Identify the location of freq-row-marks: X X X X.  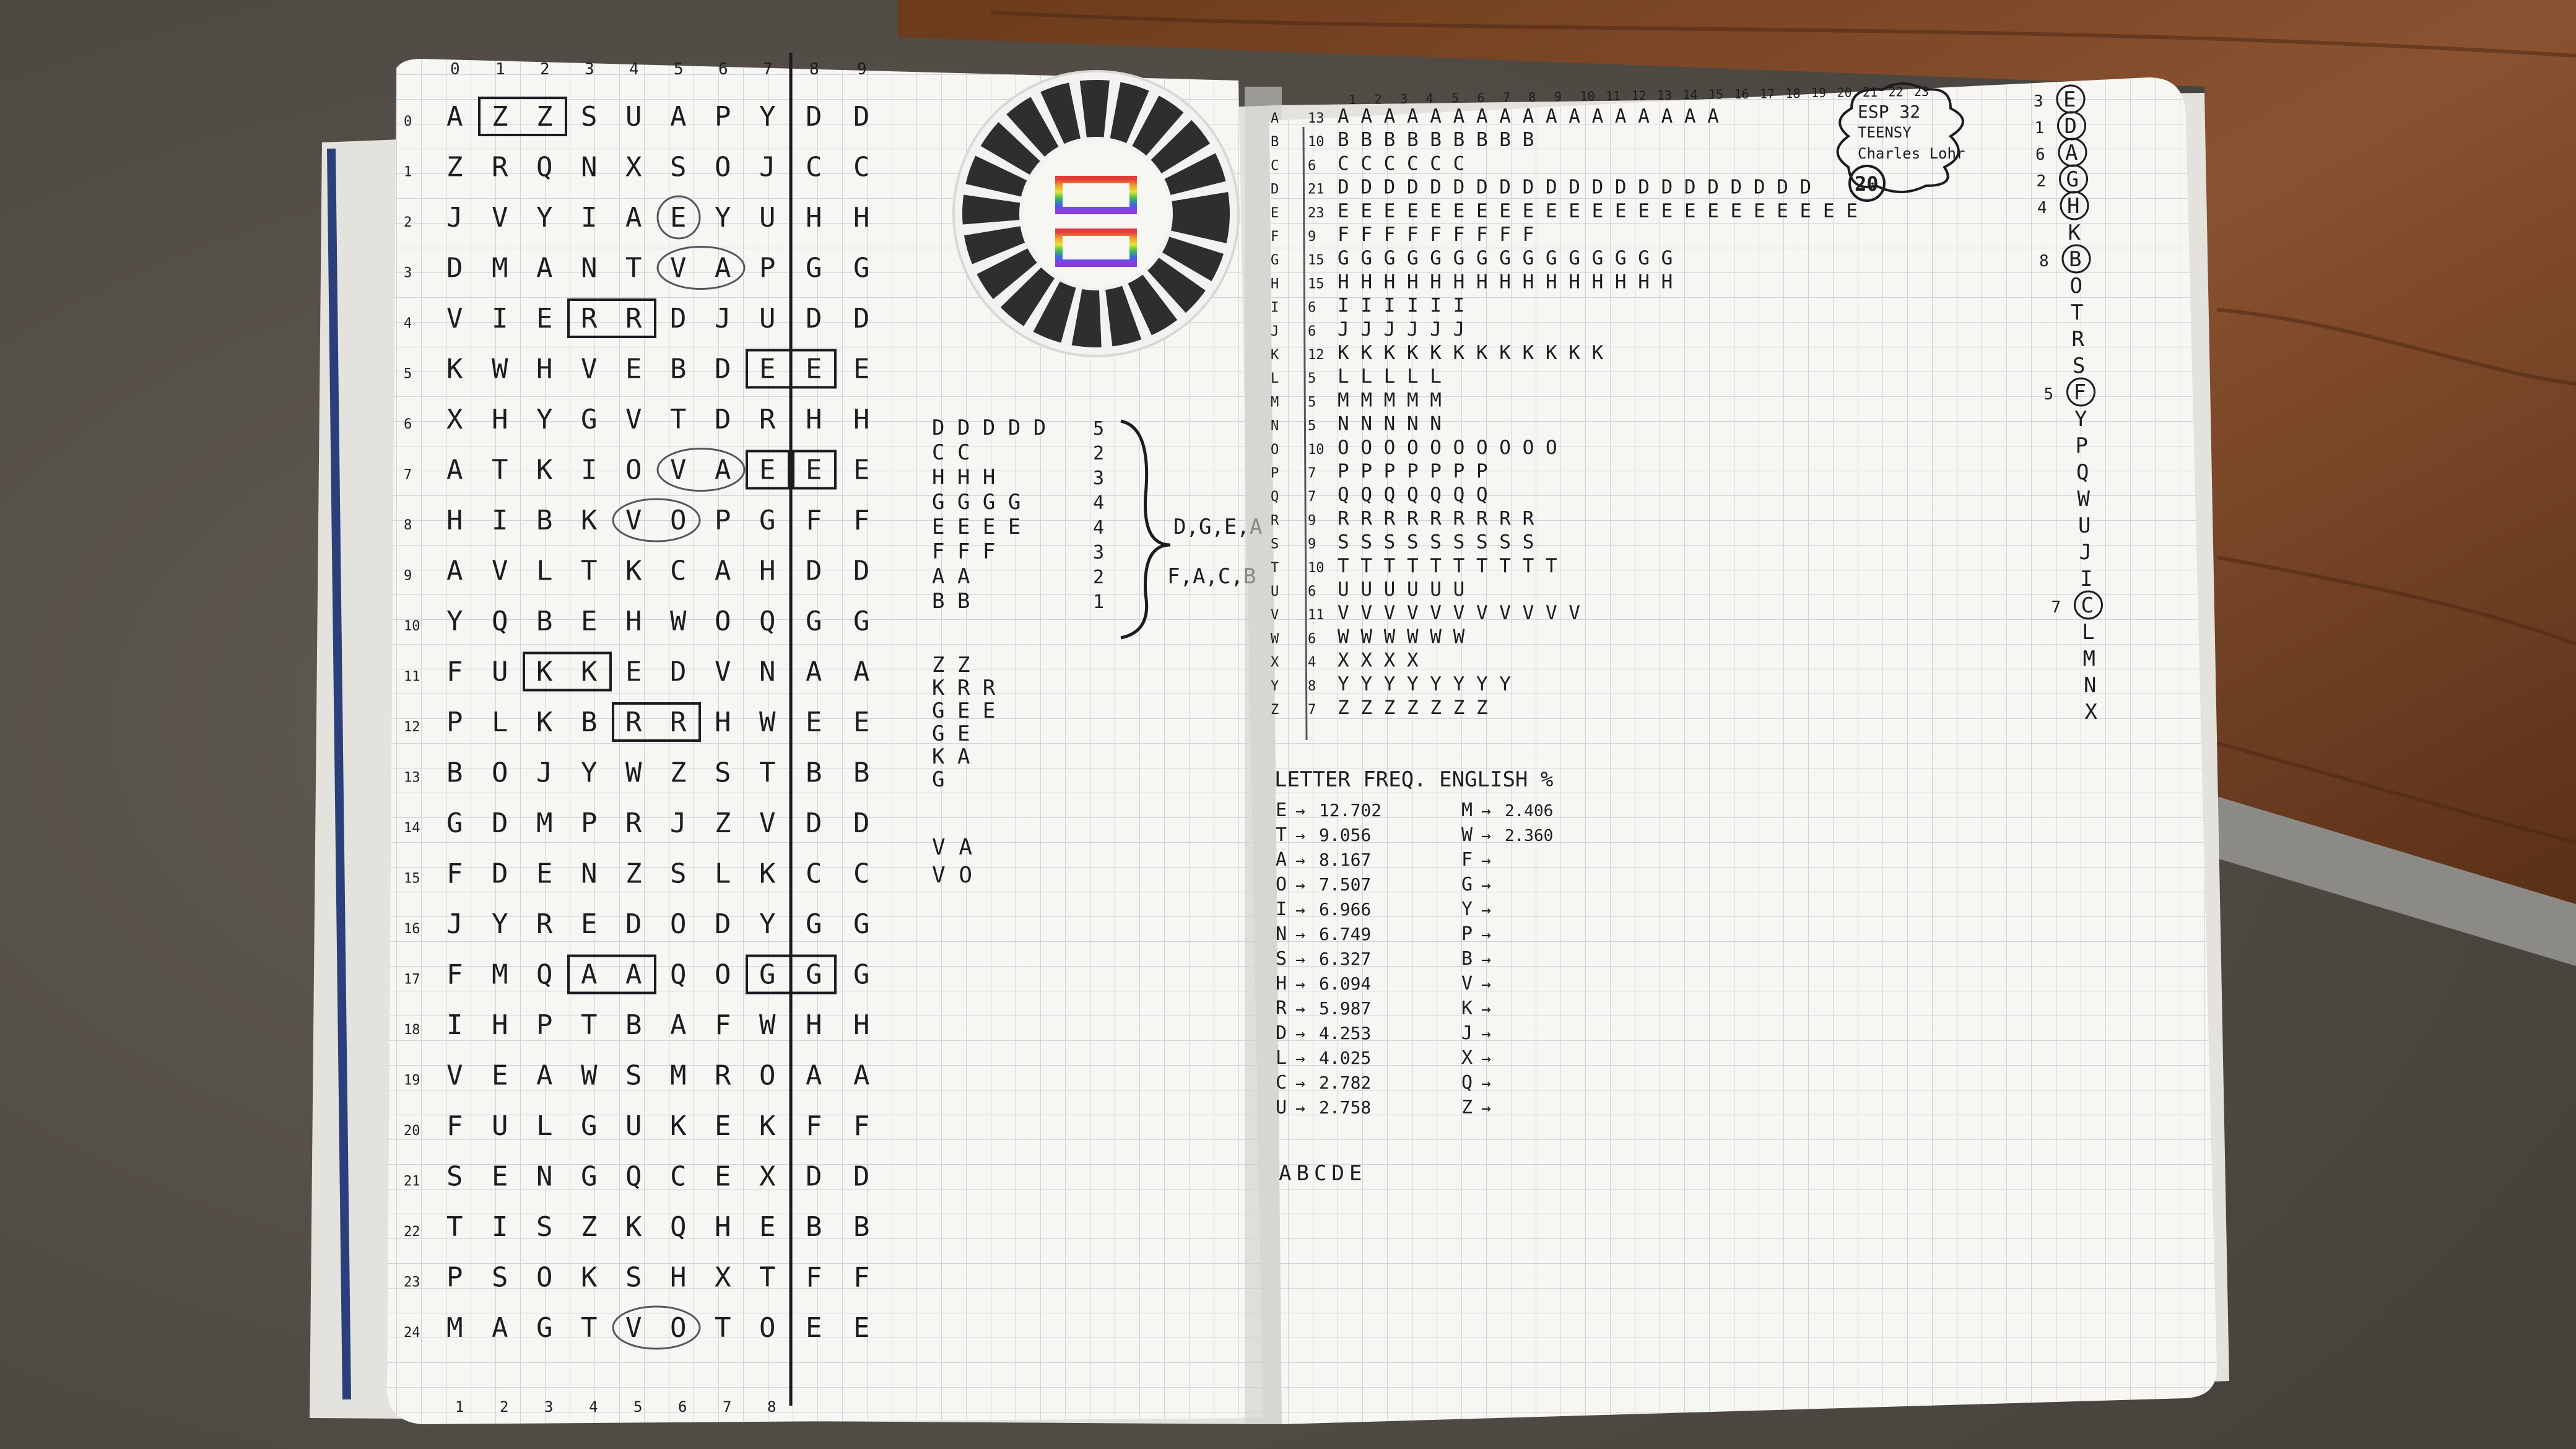
(1378, 661).